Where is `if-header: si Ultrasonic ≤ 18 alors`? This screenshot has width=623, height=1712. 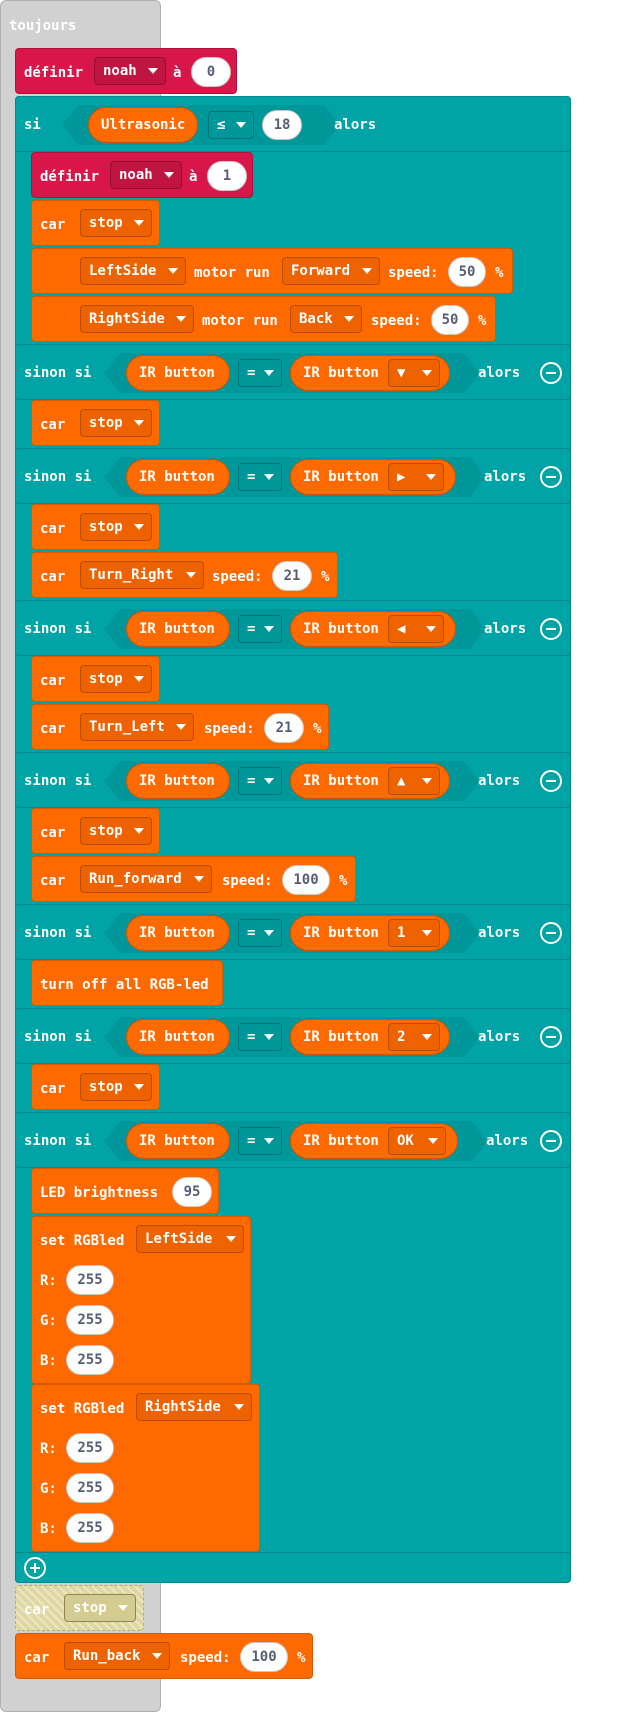
if-header: si Ultrasonic ≤ 18 alors is located at coordinates (293, 124).